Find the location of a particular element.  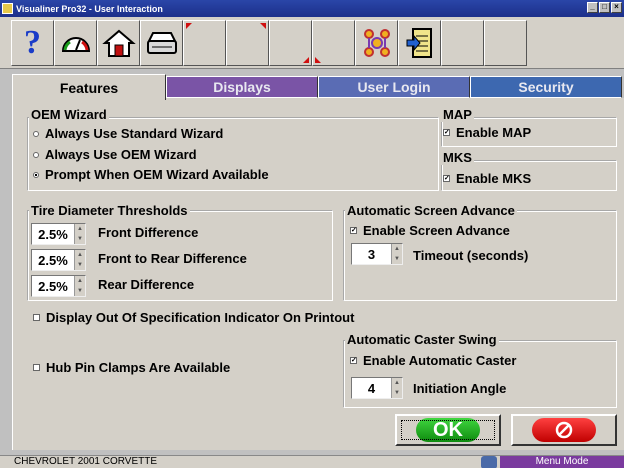

menu-mode-indicator: Menu Mode is located at coordinates (562, 462).